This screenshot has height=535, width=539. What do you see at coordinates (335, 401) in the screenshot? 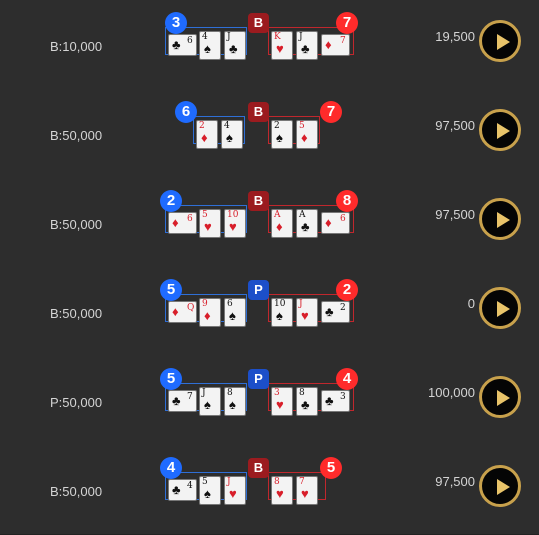
I see `playing-card: 3 ♣` at bounding box center [335, 401].